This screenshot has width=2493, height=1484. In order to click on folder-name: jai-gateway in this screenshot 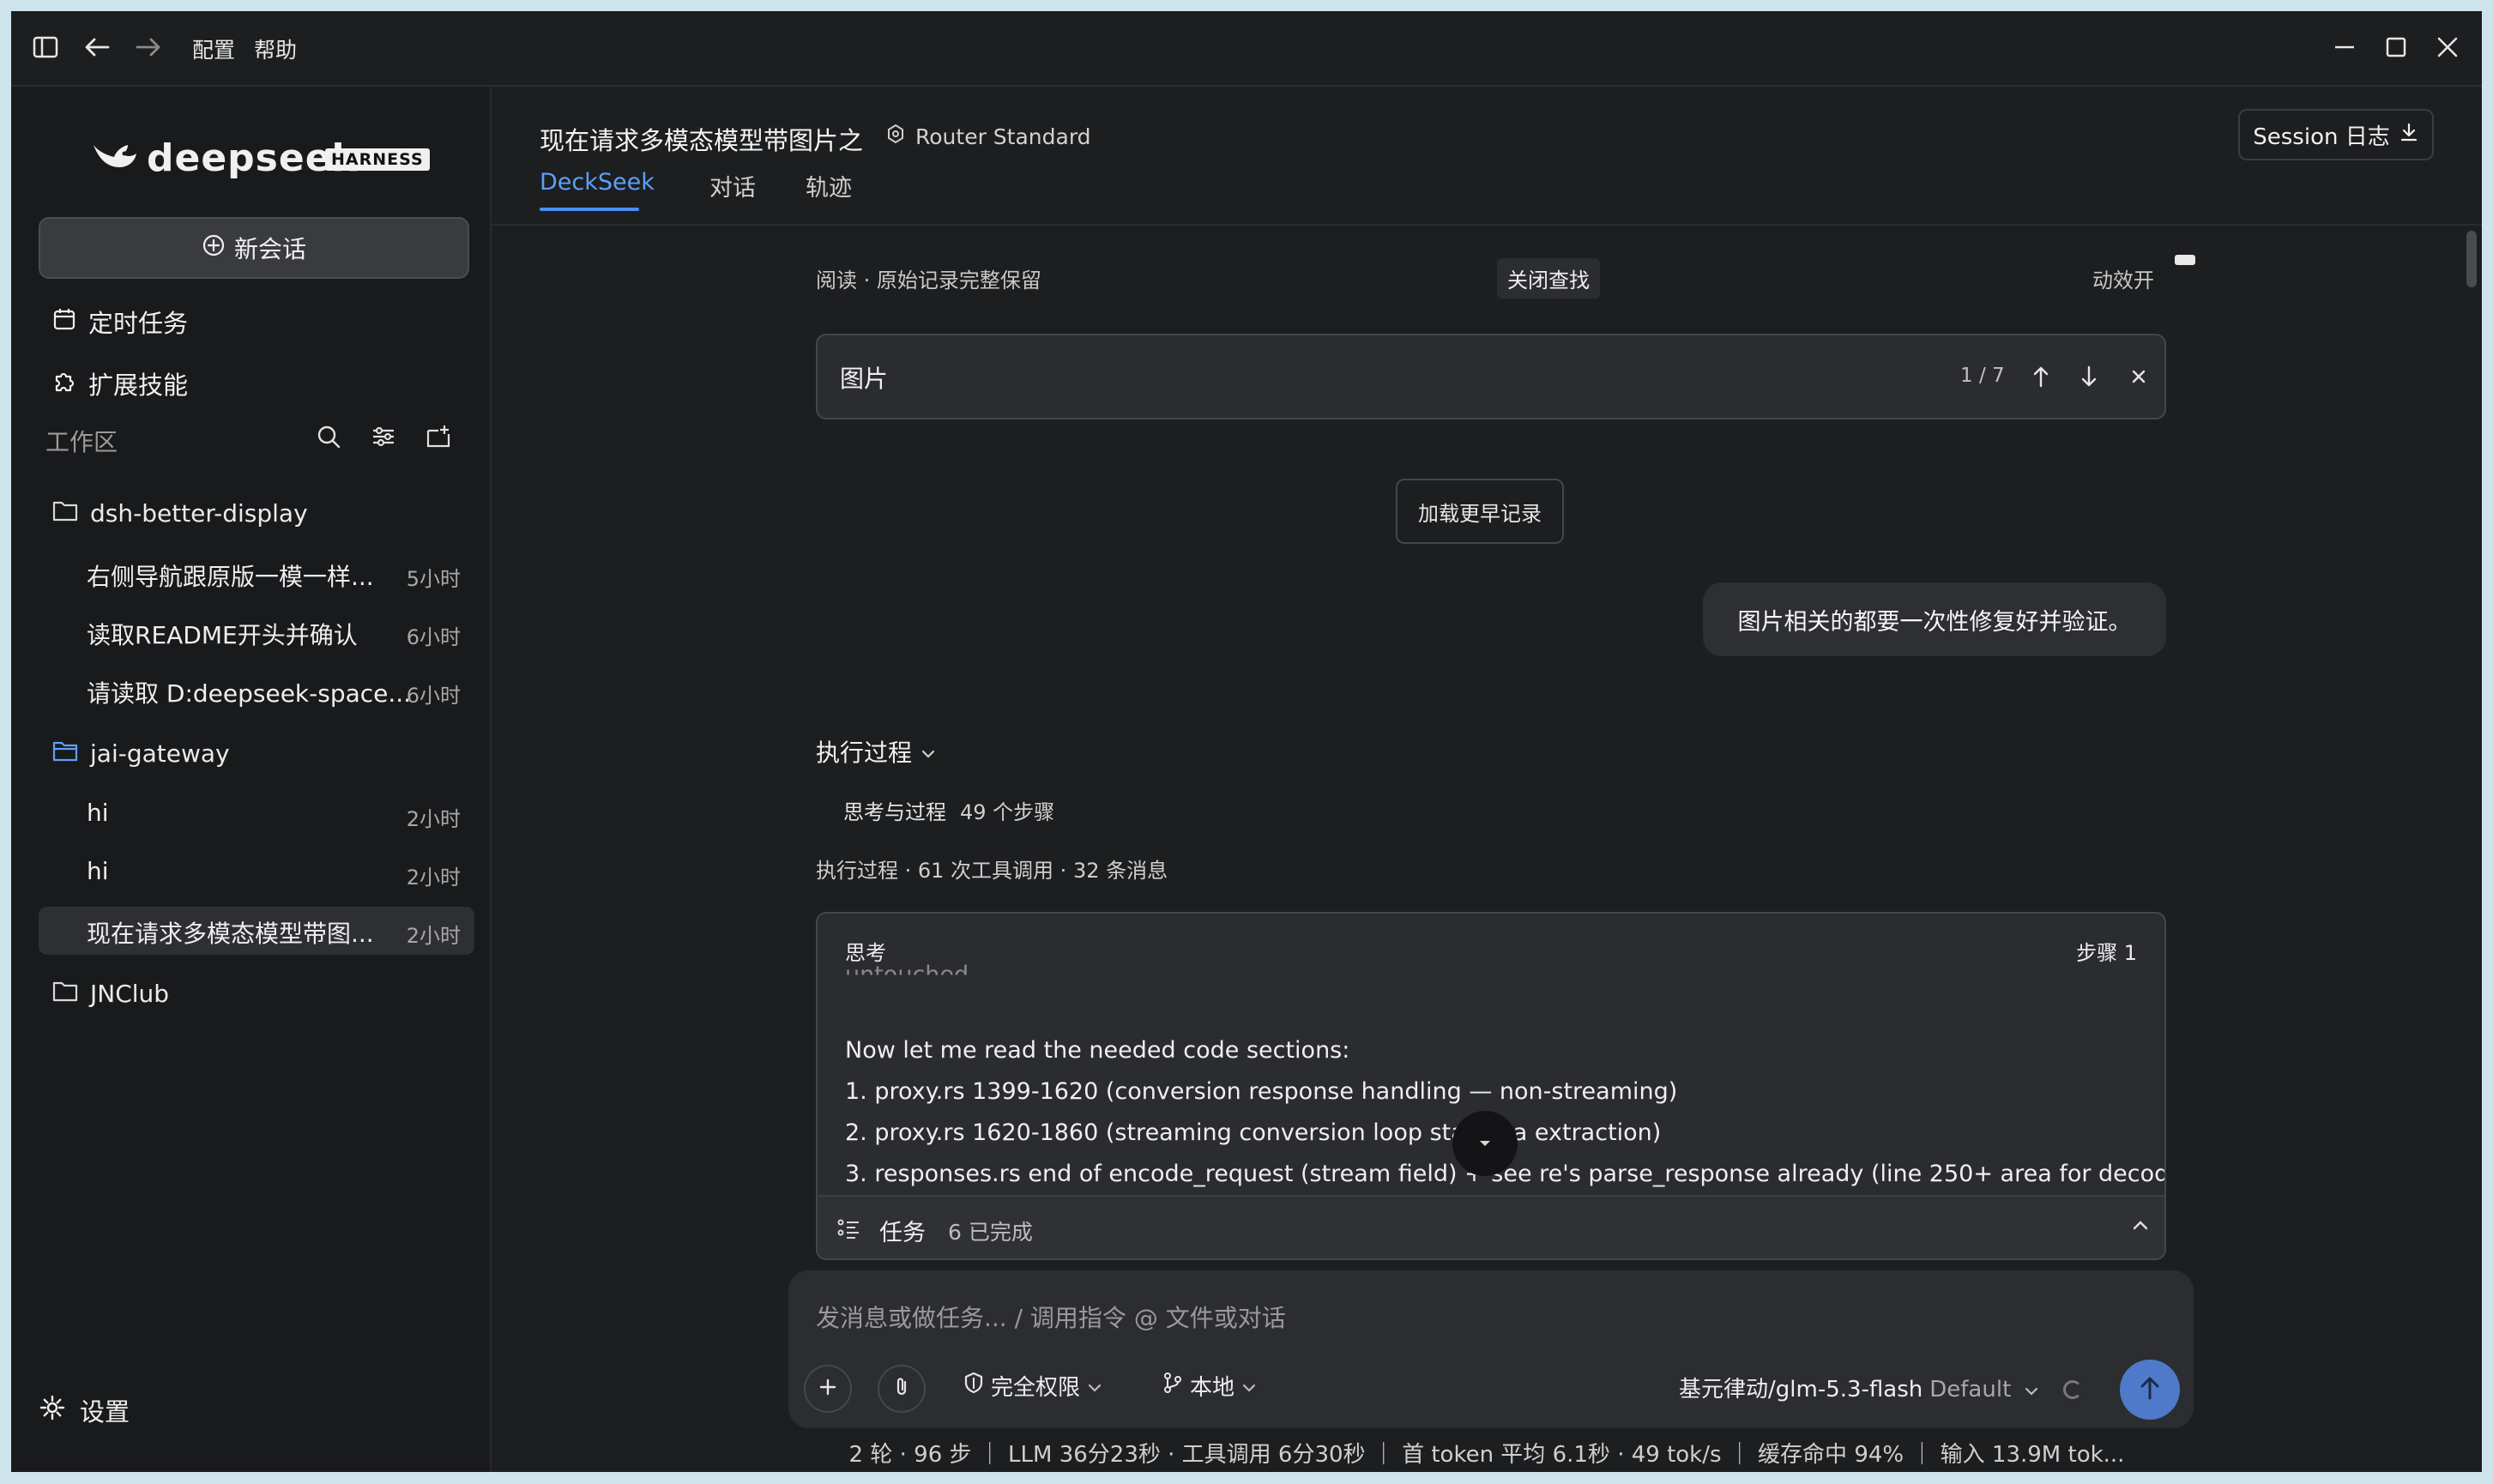, I will do `click(160, 753)`.